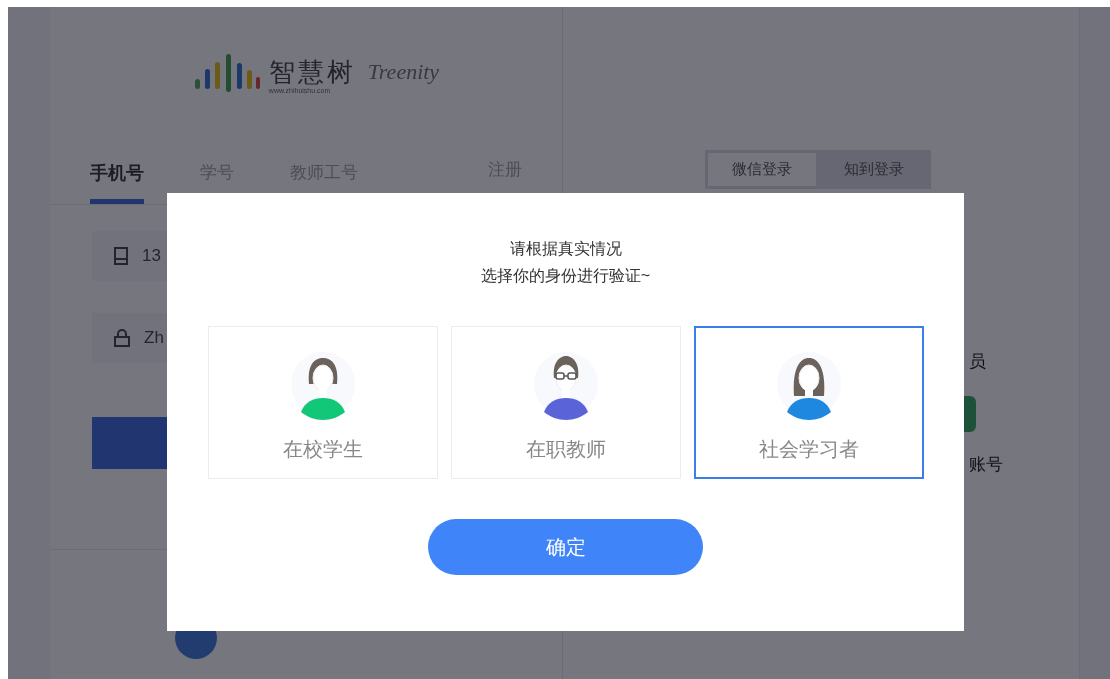  Describe the element at coordinates (874, 169) in the screenshot. I see `login-method-tab: 知到登录` at that location.